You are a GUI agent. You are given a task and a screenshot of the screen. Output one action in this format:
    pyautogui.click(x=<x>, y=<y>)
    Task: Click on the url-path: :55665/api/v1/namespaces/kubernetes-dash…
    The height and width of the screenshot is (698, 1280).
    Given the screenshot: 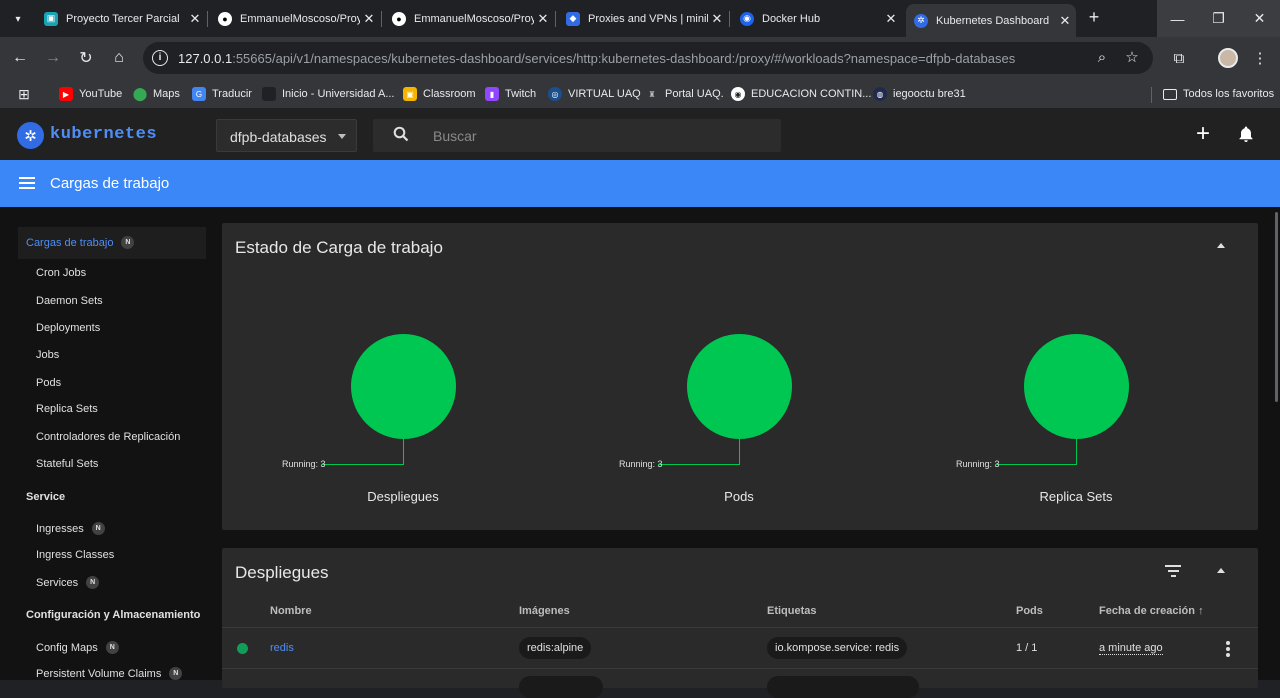 What is the action you would take?
    pyautogui.click(x=624, y=58)
    